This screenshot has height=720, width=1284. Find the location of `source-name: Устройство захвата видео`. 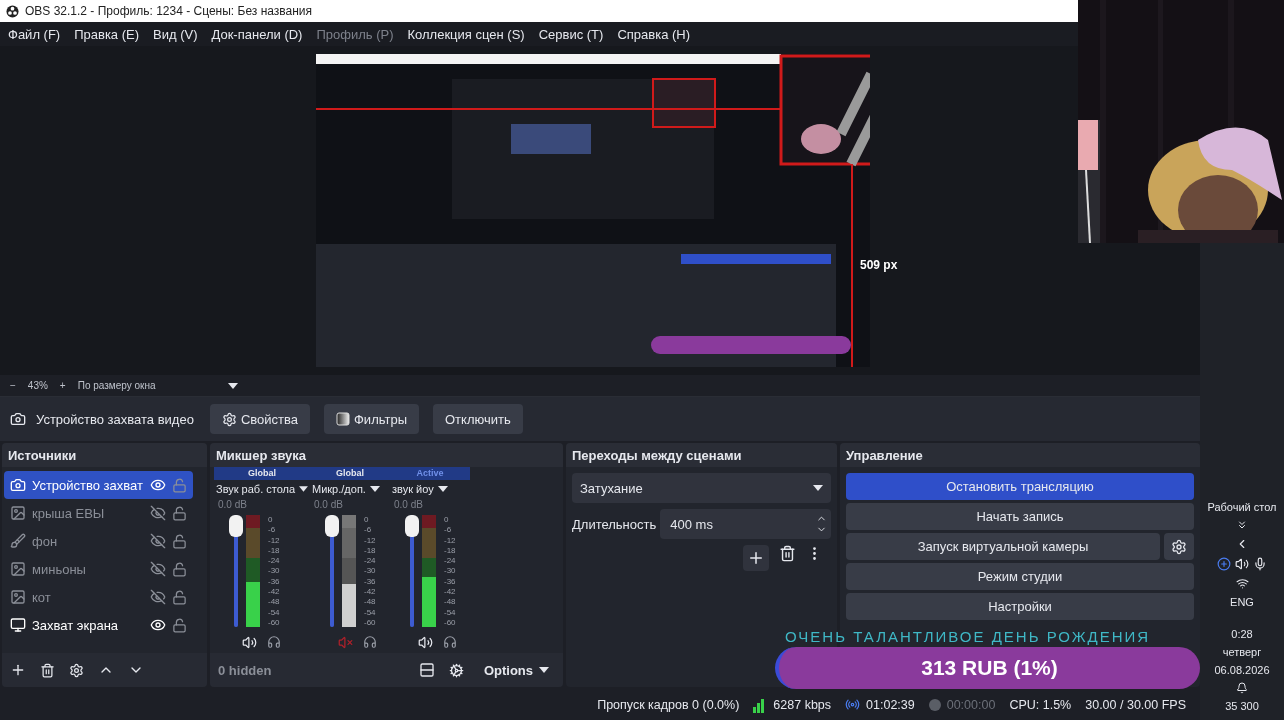

source-name: Устройство захвата видео is located at coordinates (115, 419).